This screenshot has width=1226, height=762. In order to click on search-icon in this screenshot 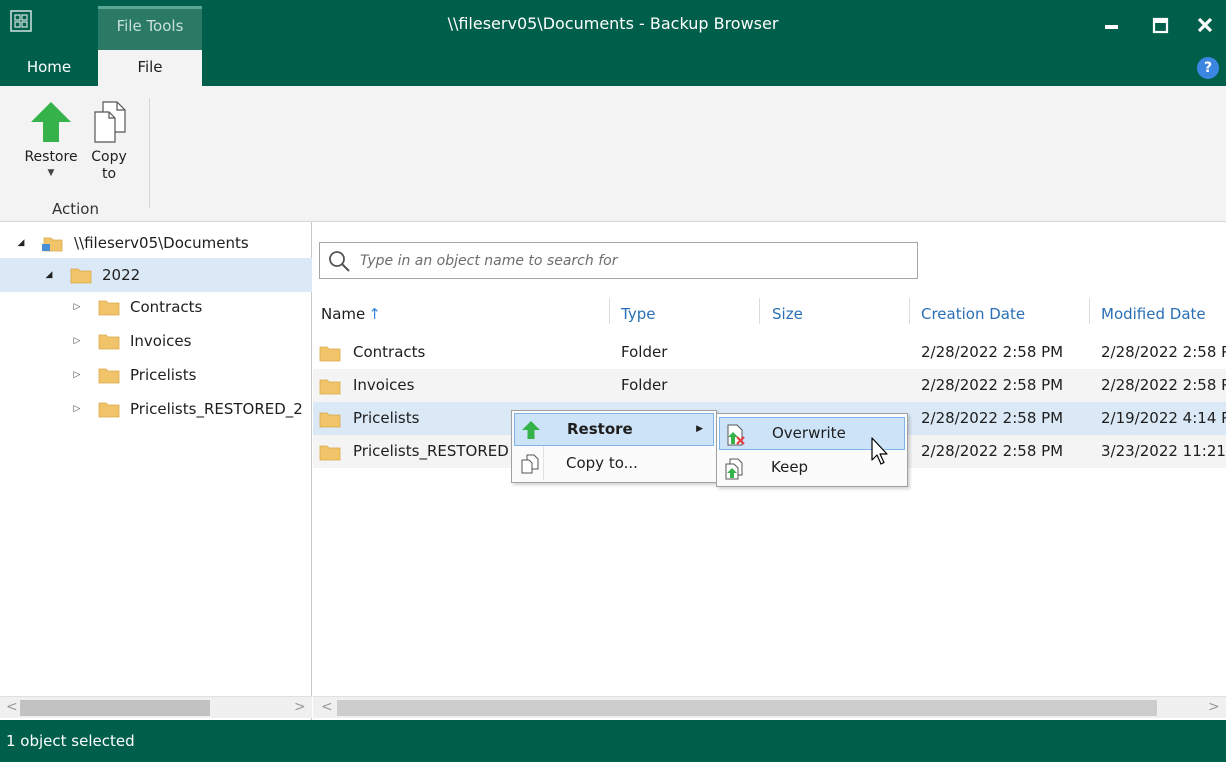, I will do `click(339, 261)`.